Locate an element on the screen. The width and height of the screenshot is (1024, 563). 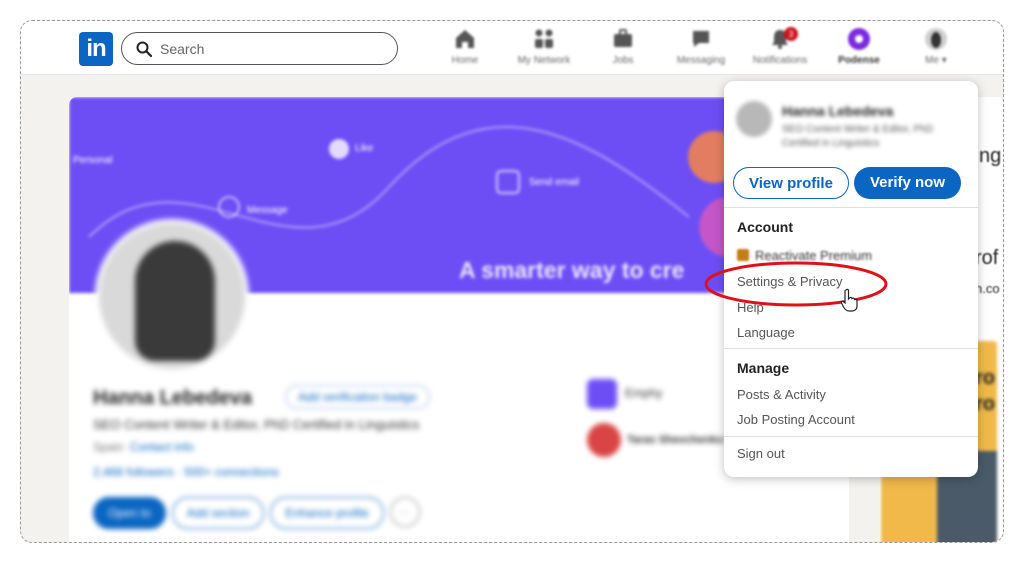
sign-out-item: Sign out is located at coordinates (761, 453).